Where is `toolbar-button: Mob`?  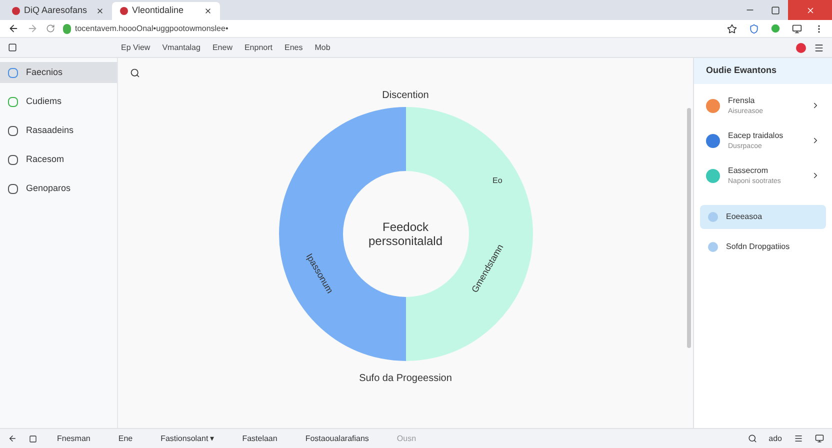
toolbar-button: Mob is located at coordinates (322, 48).